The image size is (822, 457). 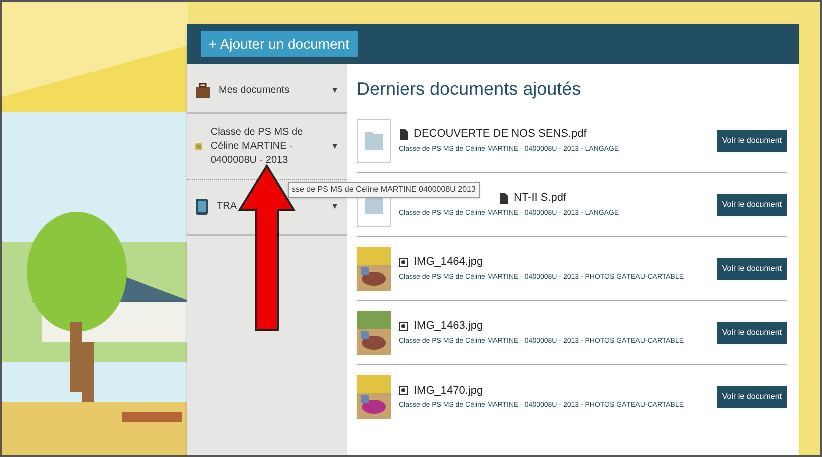 I want to click on document-name: IMG_1463.jpg, so click(x=449, y=326).